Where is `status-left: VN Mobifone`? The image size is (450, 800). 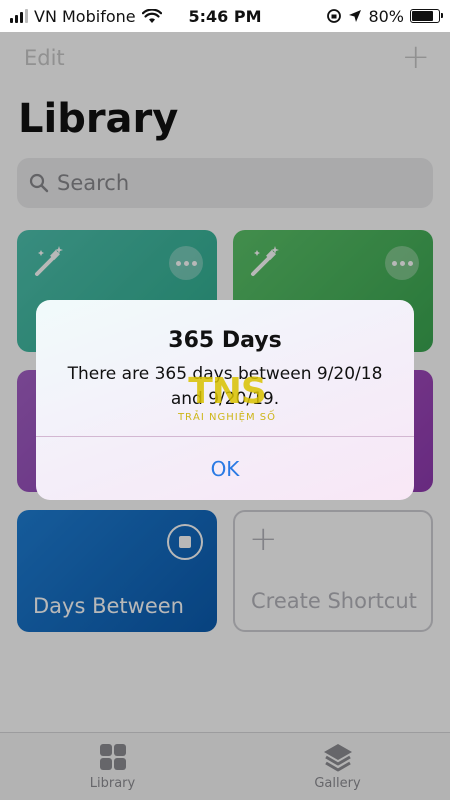 status-left: VN Mobifone is located at coordinates (86, 16).